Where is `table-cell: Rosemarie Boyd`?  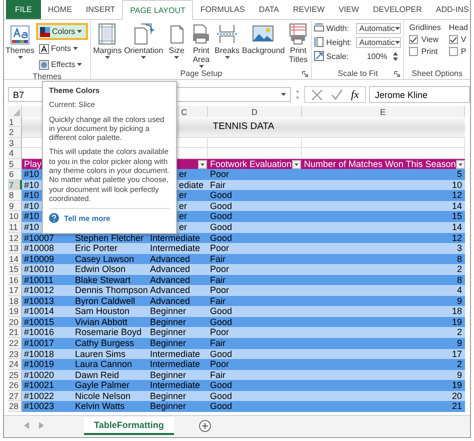
table-cell: Rosemarie Boyd is located at coordinates (108, 332).